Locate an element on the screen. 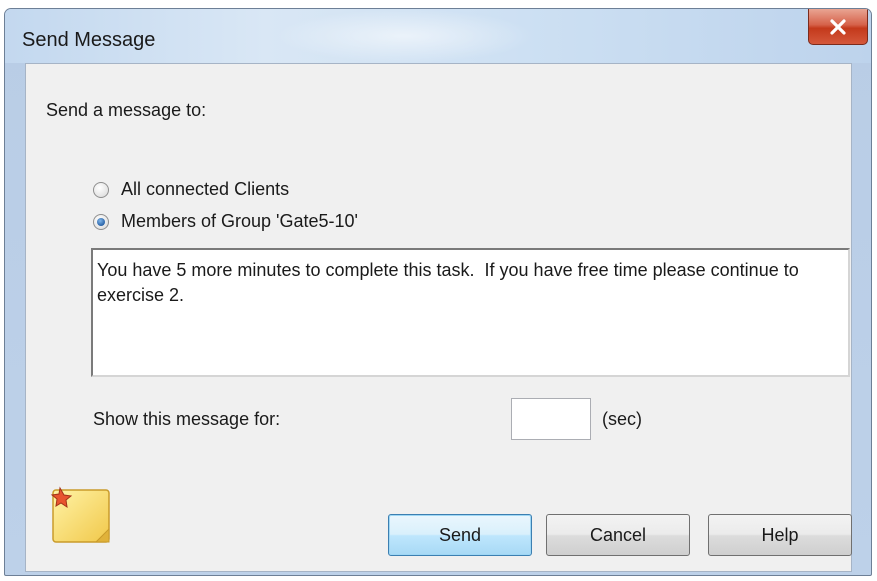 The width and height of the screenshot is (877, 581). recipient-heading: Send a message to: is located at coordinates (126, 110).